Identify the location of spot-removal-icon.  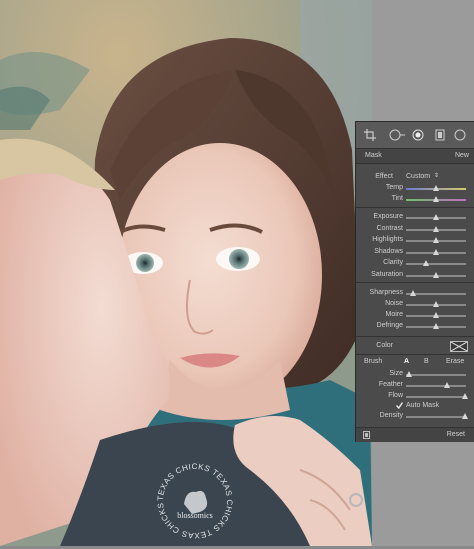
(397, 135).